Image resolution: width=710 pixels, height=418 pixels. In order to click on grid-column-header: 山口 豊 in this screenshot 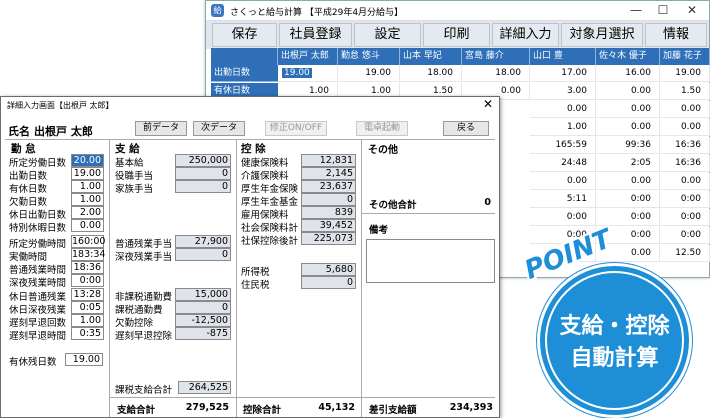, I will do `click(563, 56)`.